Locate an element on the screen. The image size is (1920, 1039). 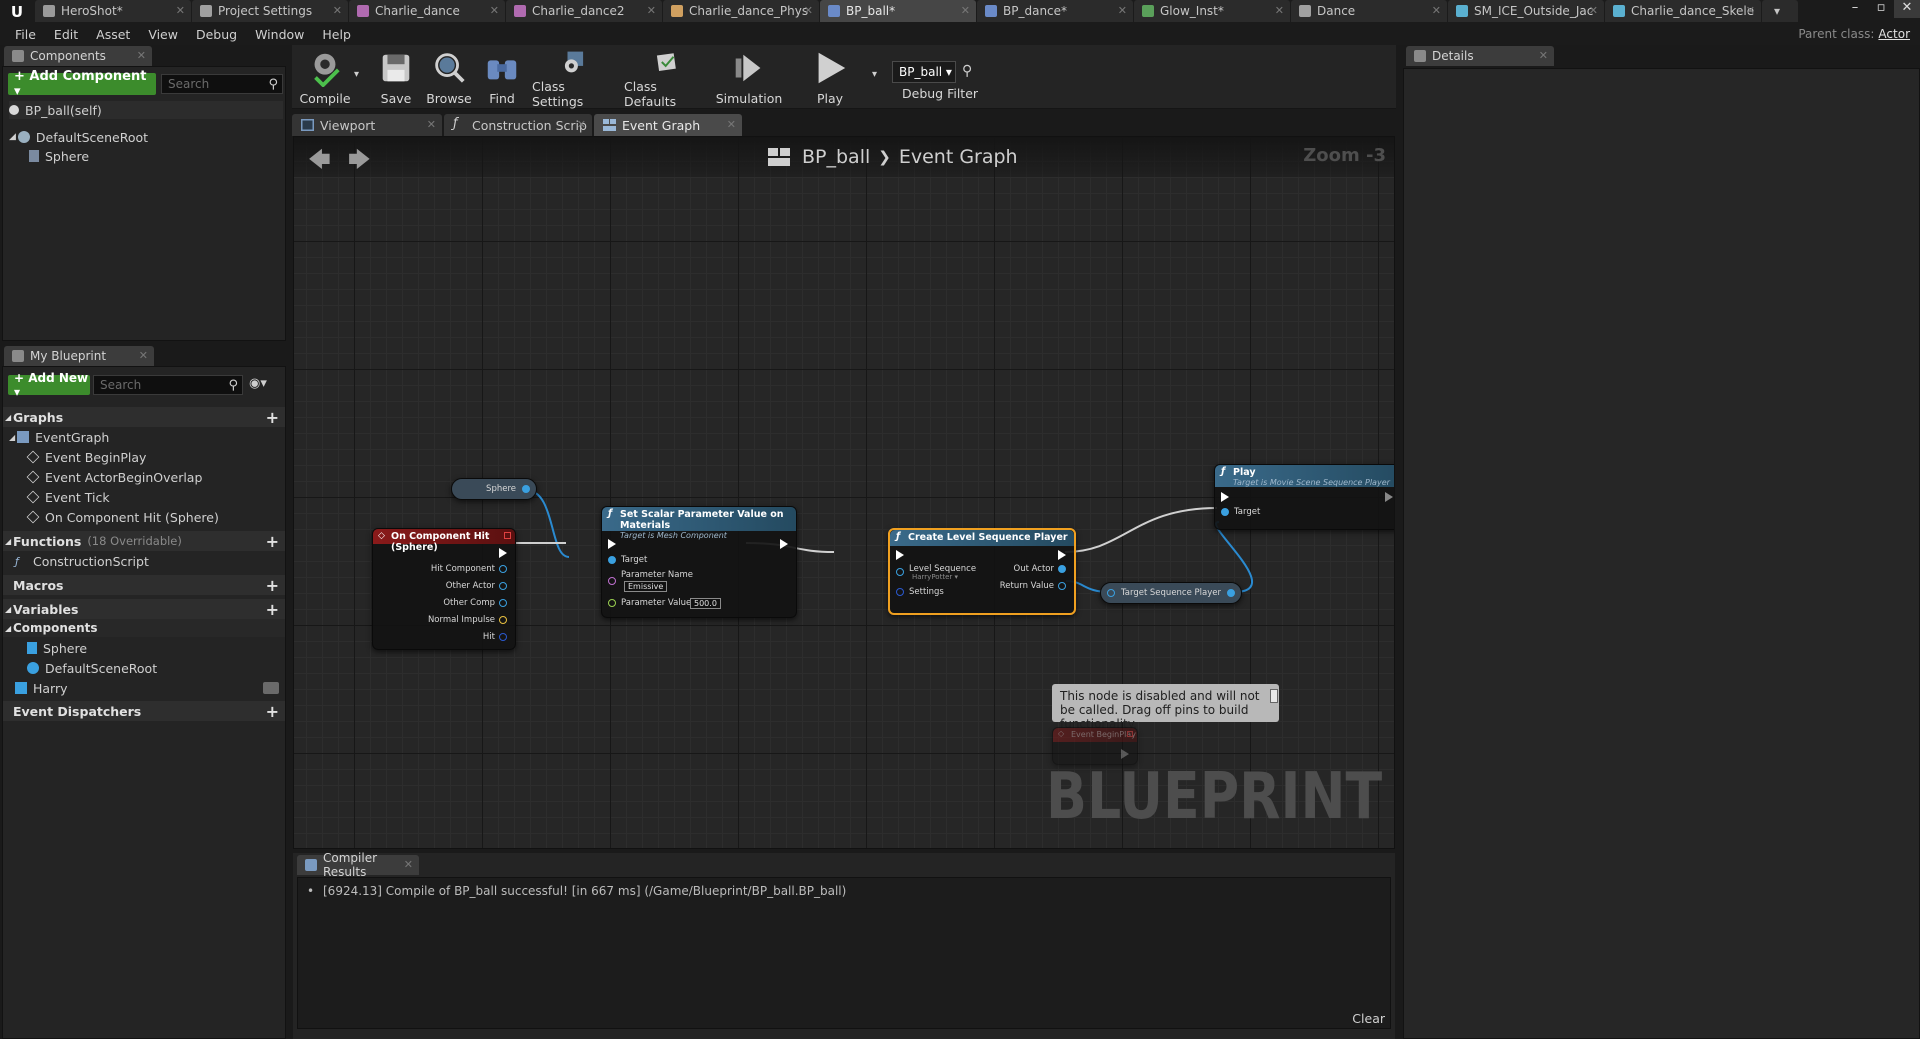
menu-asset: Asset is located at coordinates (113, 34).